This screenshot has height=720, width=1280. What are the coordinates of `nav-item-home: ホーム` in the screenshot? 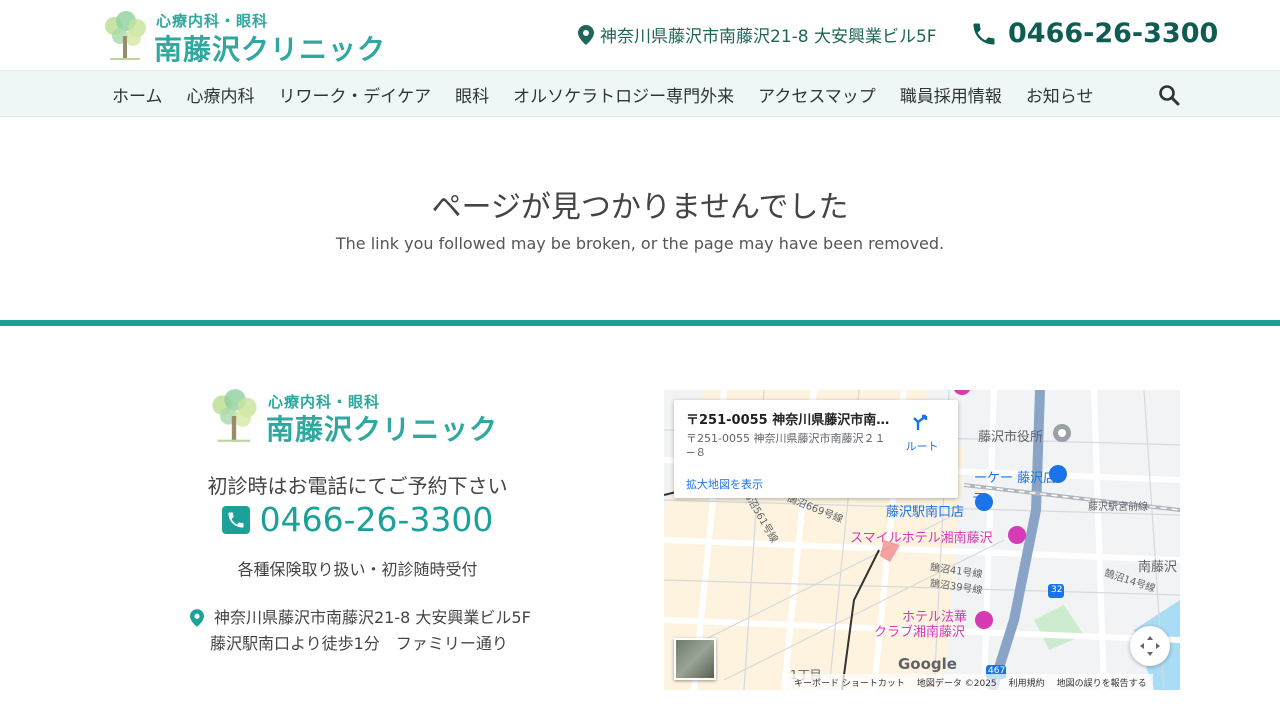 It's located at (137, 94).